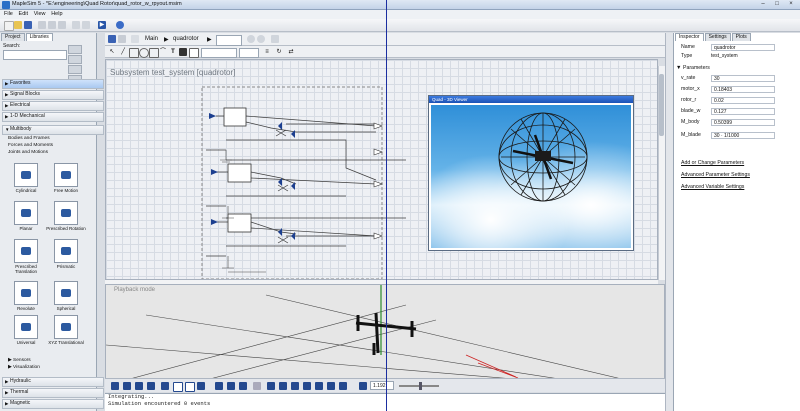 The image size is (800, 411). I want to click on rotate-icon: ↻, so click(279, 52).